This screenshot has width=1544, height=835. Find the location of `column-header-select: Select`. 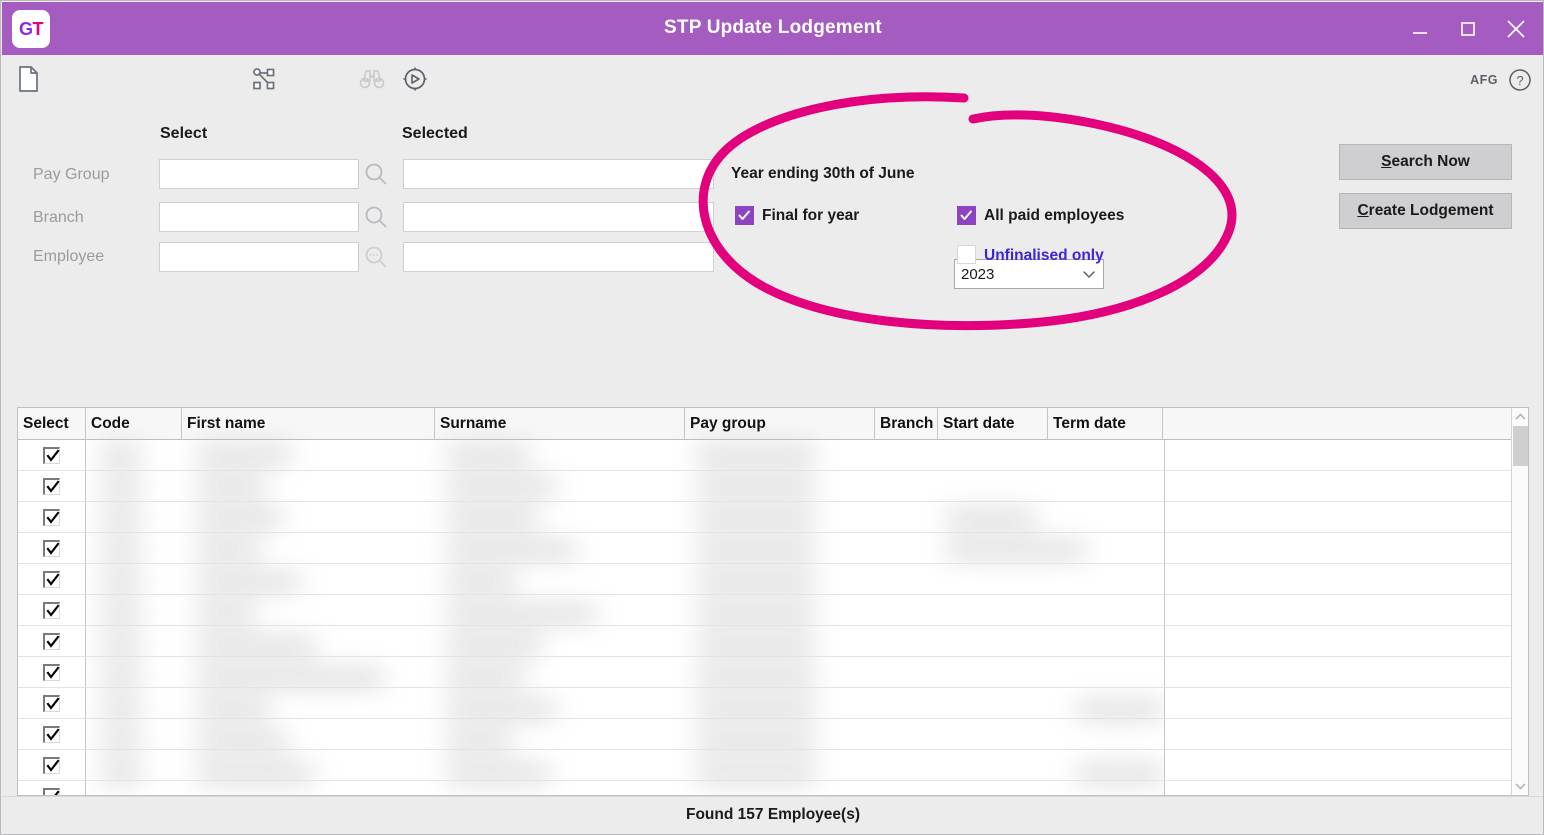

column-header-select: Select is located at coordinates (52, 423).